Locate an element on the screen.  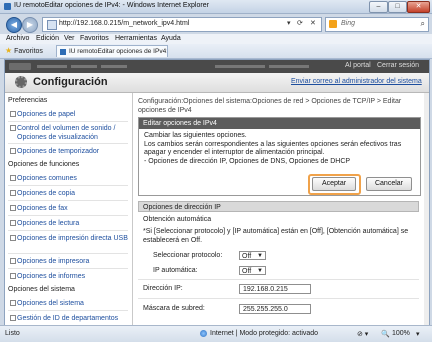
sidebar-item-label: Opciones de impresión directa USB is located at coordinates (72, 238).